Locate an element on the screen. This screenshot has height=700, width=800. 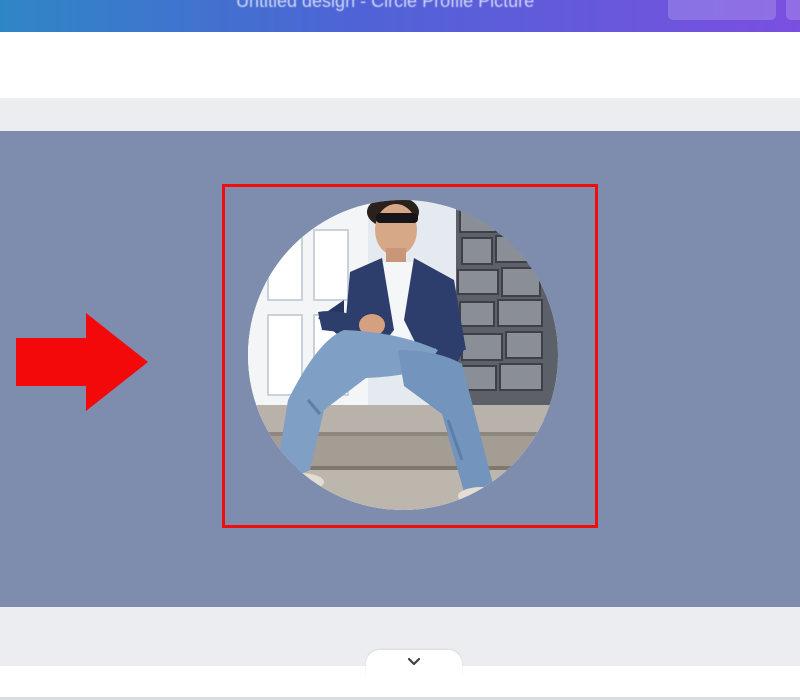
topbar-button is located at coordinates (722, 10).